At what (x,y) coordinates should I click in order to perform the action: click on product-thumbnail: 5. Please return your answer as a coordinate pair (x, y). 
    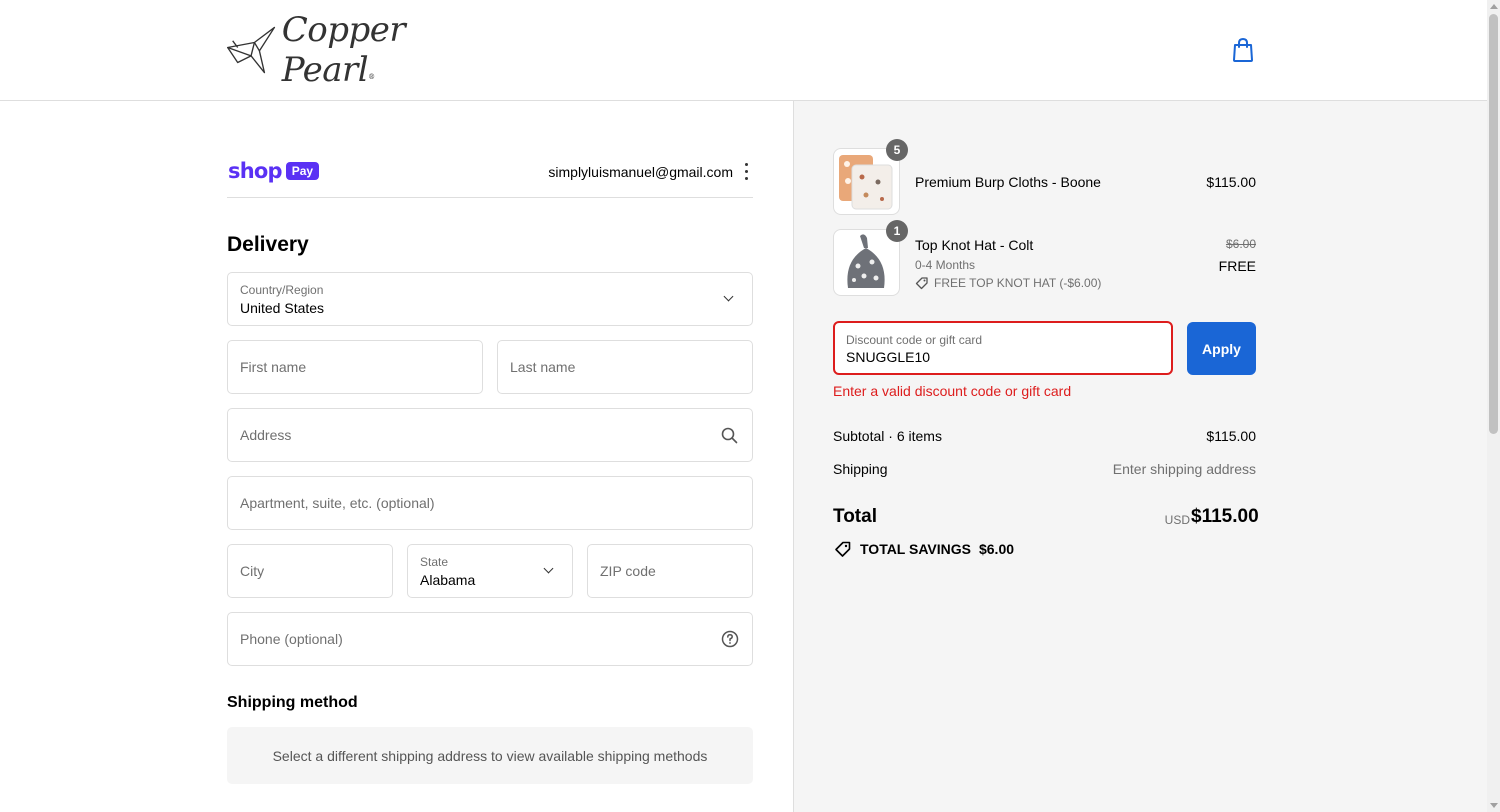
    Looking at the image, I should click on (870, 177).